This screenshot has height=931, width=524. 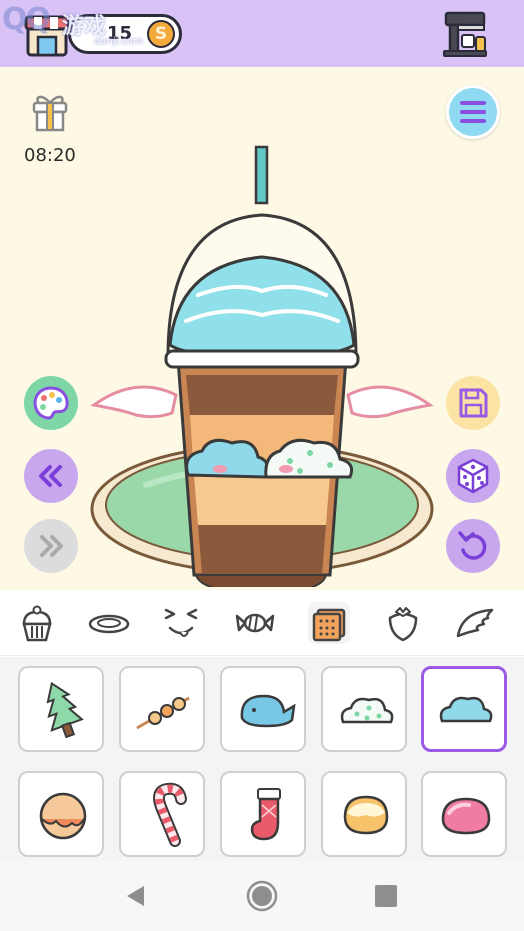 What do you see at coordinates (161, 34) in the screenshot?
I see `coin-icon: S` at bounding box center [161, 34].